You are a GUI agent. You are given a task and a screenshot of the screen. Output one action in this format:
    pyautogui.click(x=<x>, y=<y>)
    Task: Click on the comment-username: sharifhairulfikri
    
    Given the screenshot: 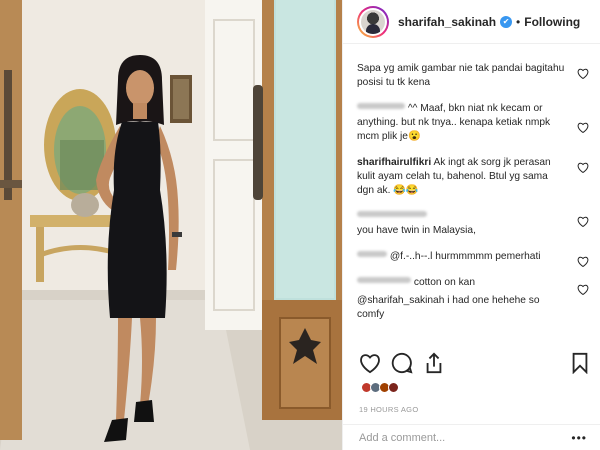 What is the action you would take?
    pyautogui.click(x=394, y=162)
    